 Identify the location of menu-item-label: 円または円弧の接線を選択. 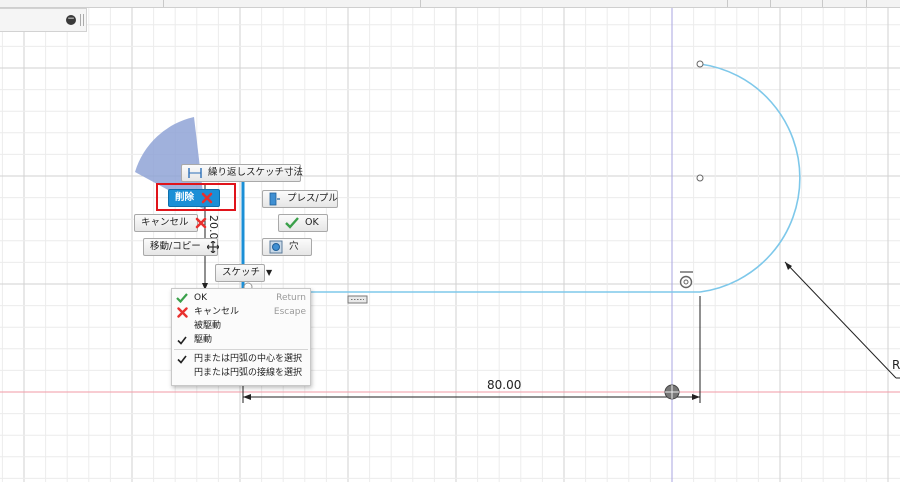
(248, 373).